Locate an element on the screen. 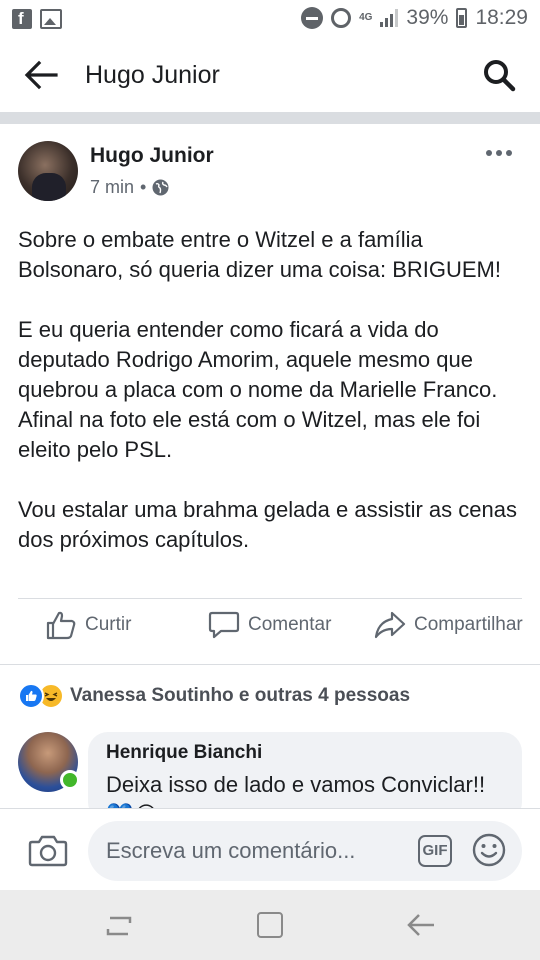 The width and height of the screenshot is (540, 960). home-icon is located at coordinates (270, 925).